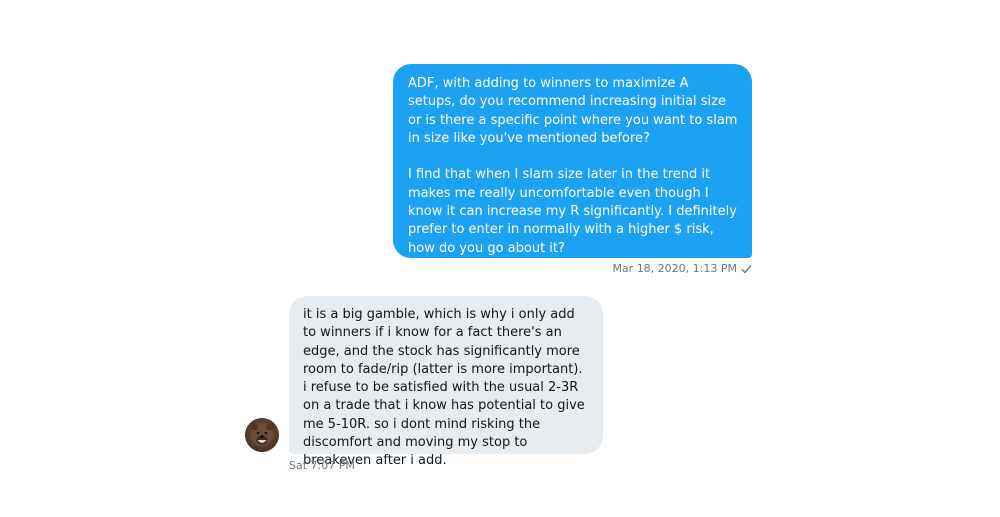  What do you see at coordinates (746, 270) in the screenshot?
I see `checkmark-icon` at bounding box center [746, 270].